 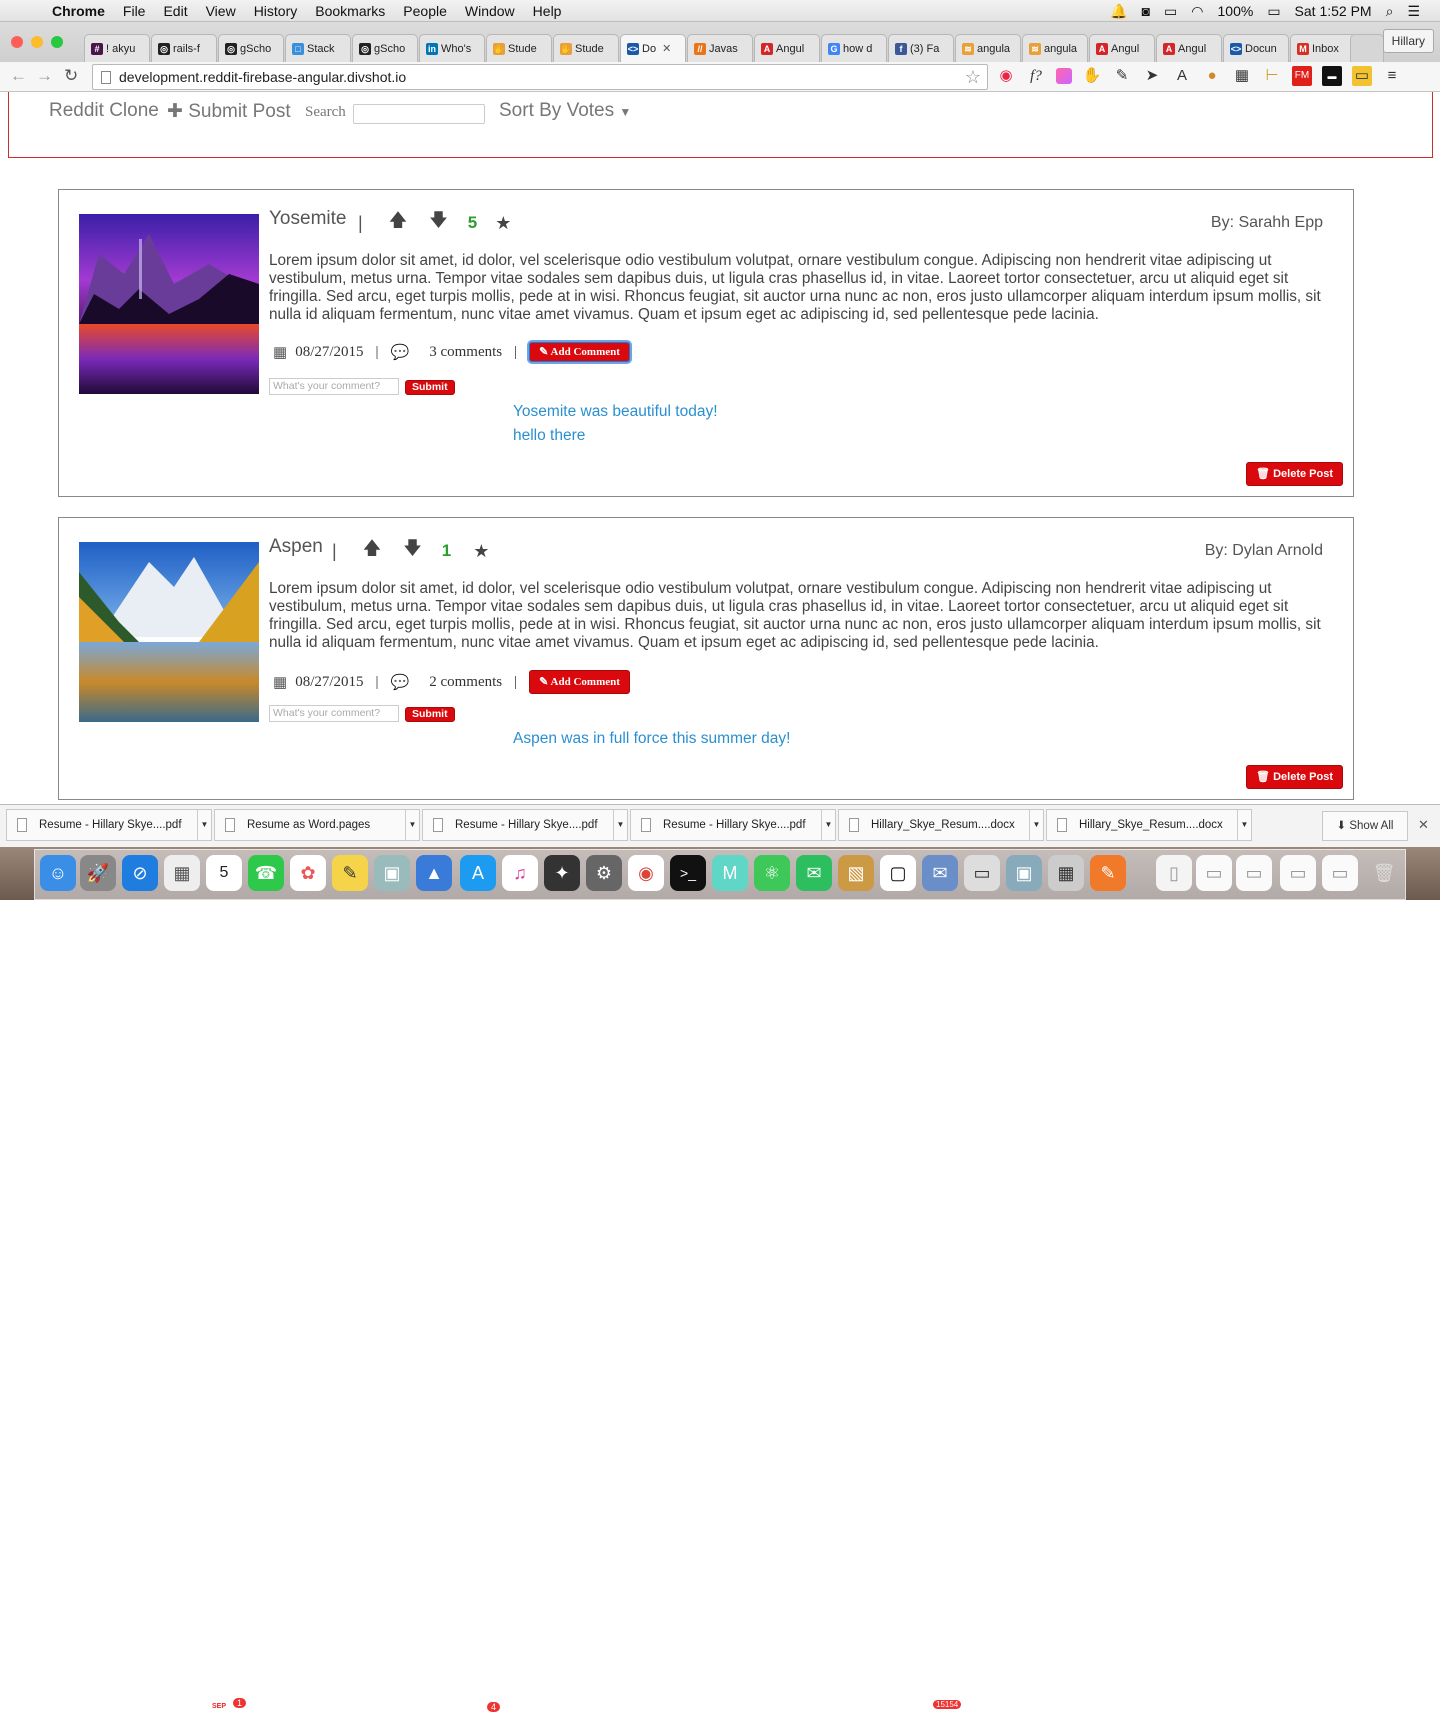 I want to click on pixel-ruler-icon: ▭, so click(x=1362, y=76).